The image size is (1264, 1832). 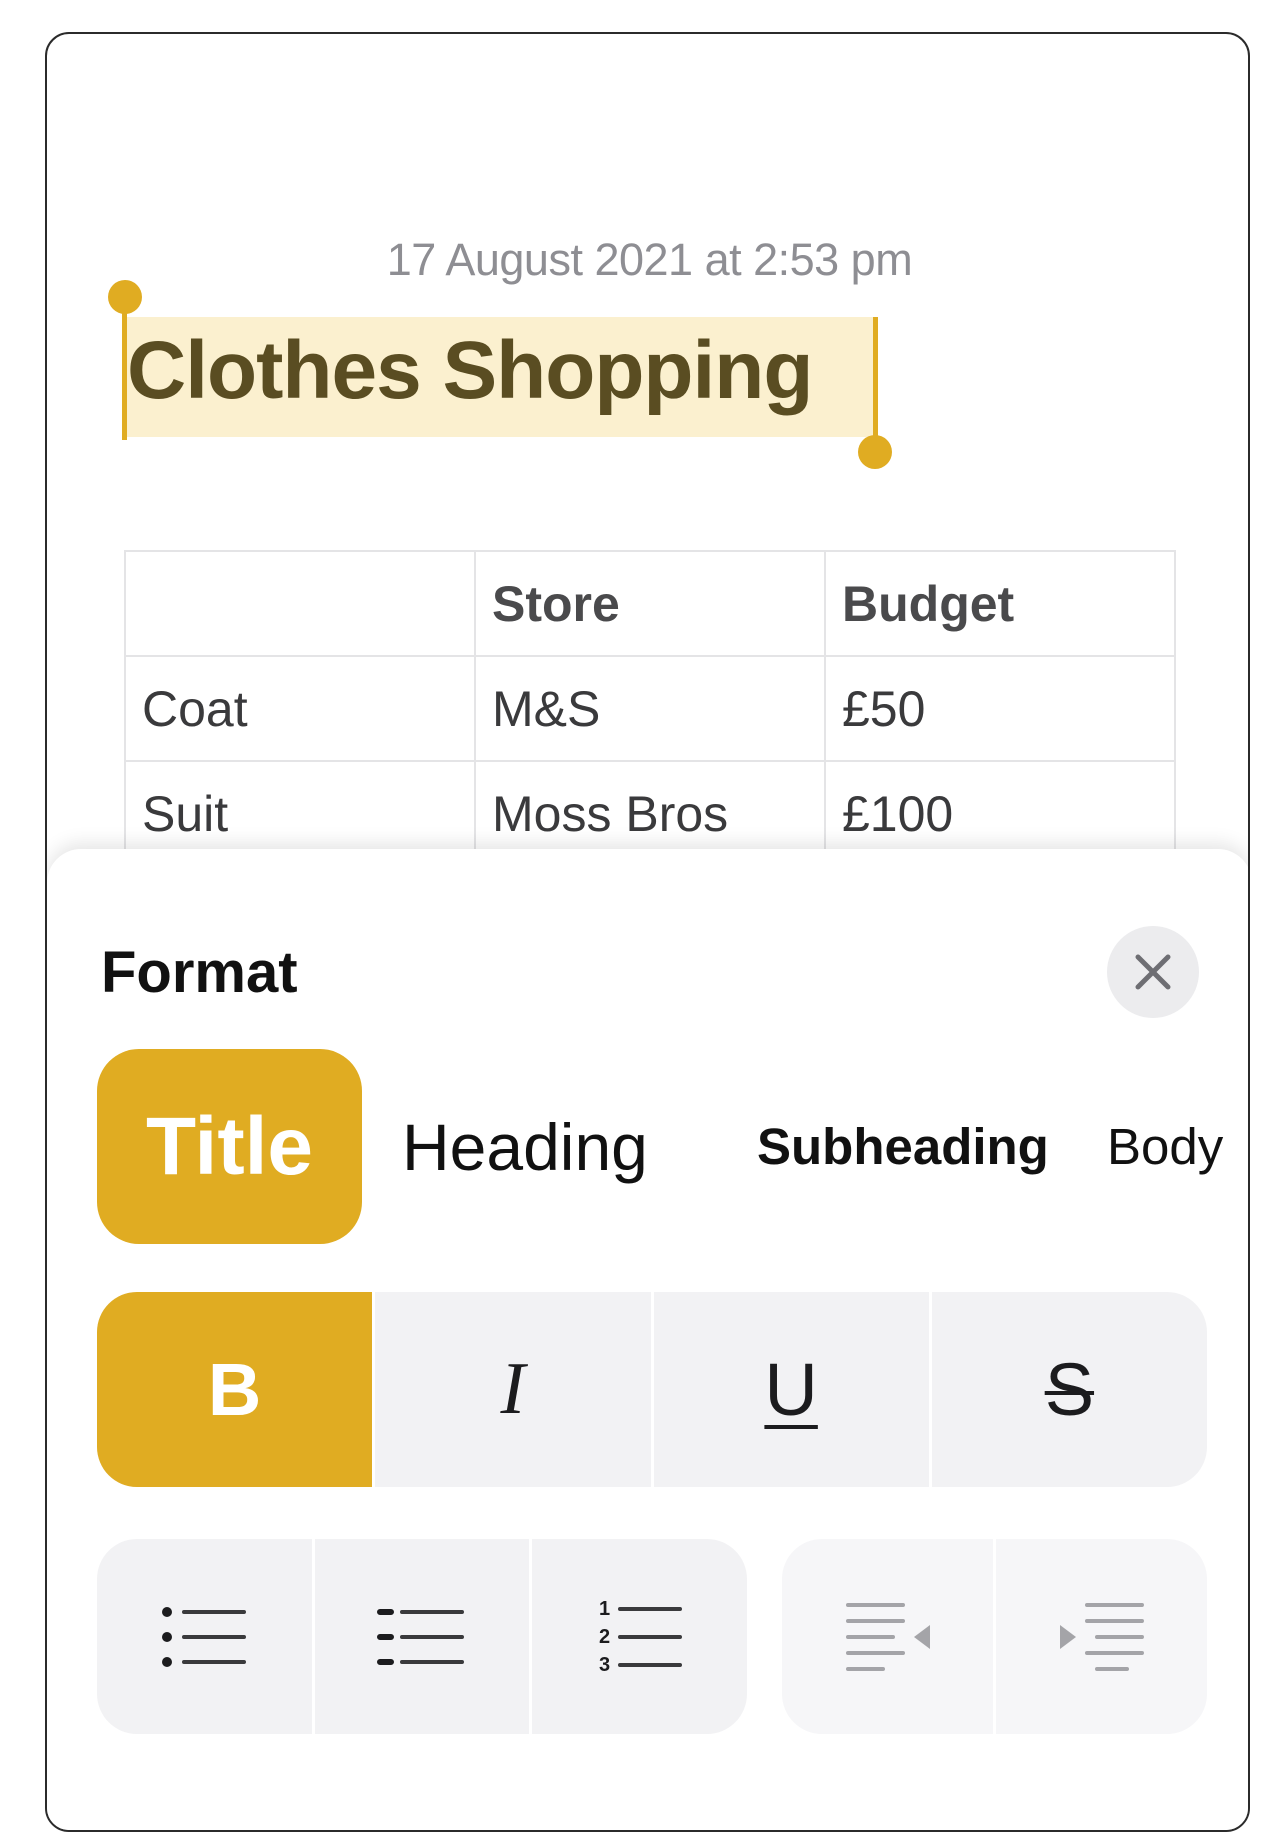 I want to click on italic-glyph: I, so click(x=513, y=1389).